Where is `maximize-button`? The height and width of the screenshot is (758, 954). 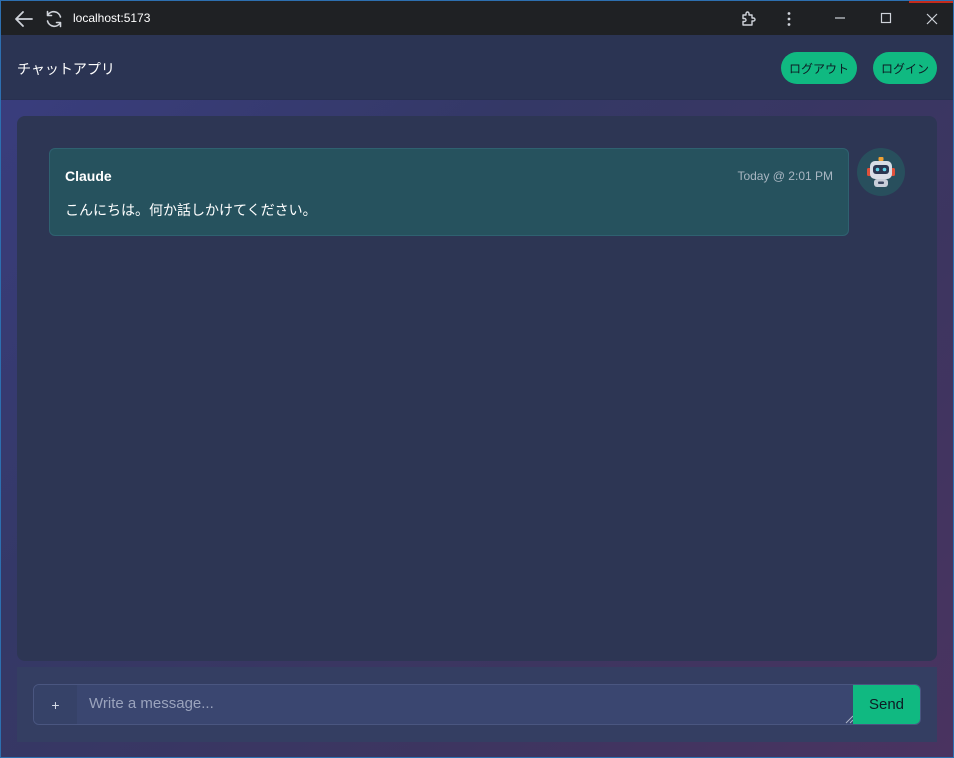
maximize-button is located at coordinates (886, 18).